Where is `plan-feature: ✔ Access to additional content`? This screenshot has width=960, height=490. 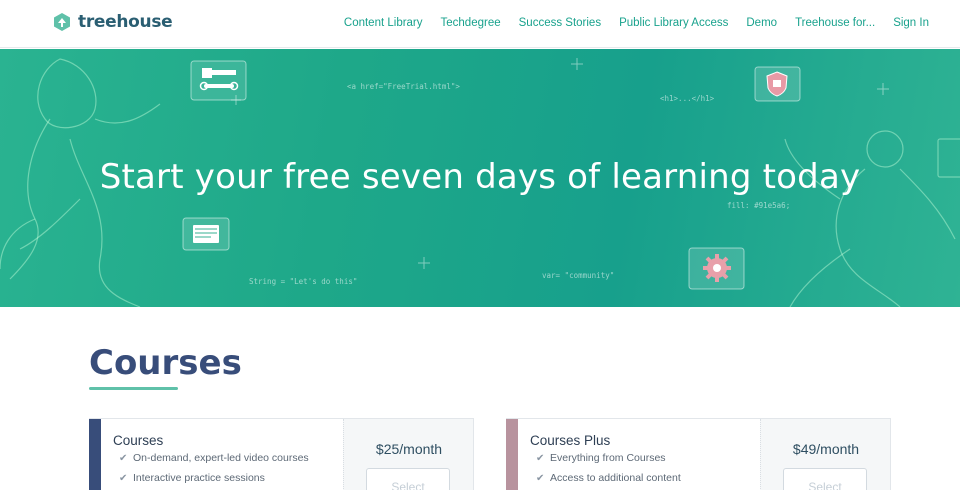 plan-feature: ✔ Access to additional content is located at coordinates (608, 478).